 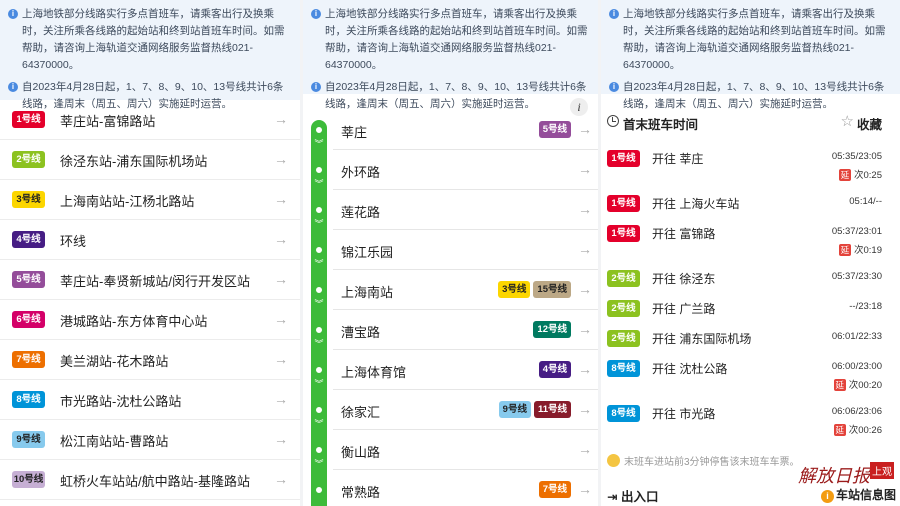 I want to click on station-row: 漕宝路 12号线 →, so click(x=465, y=330).